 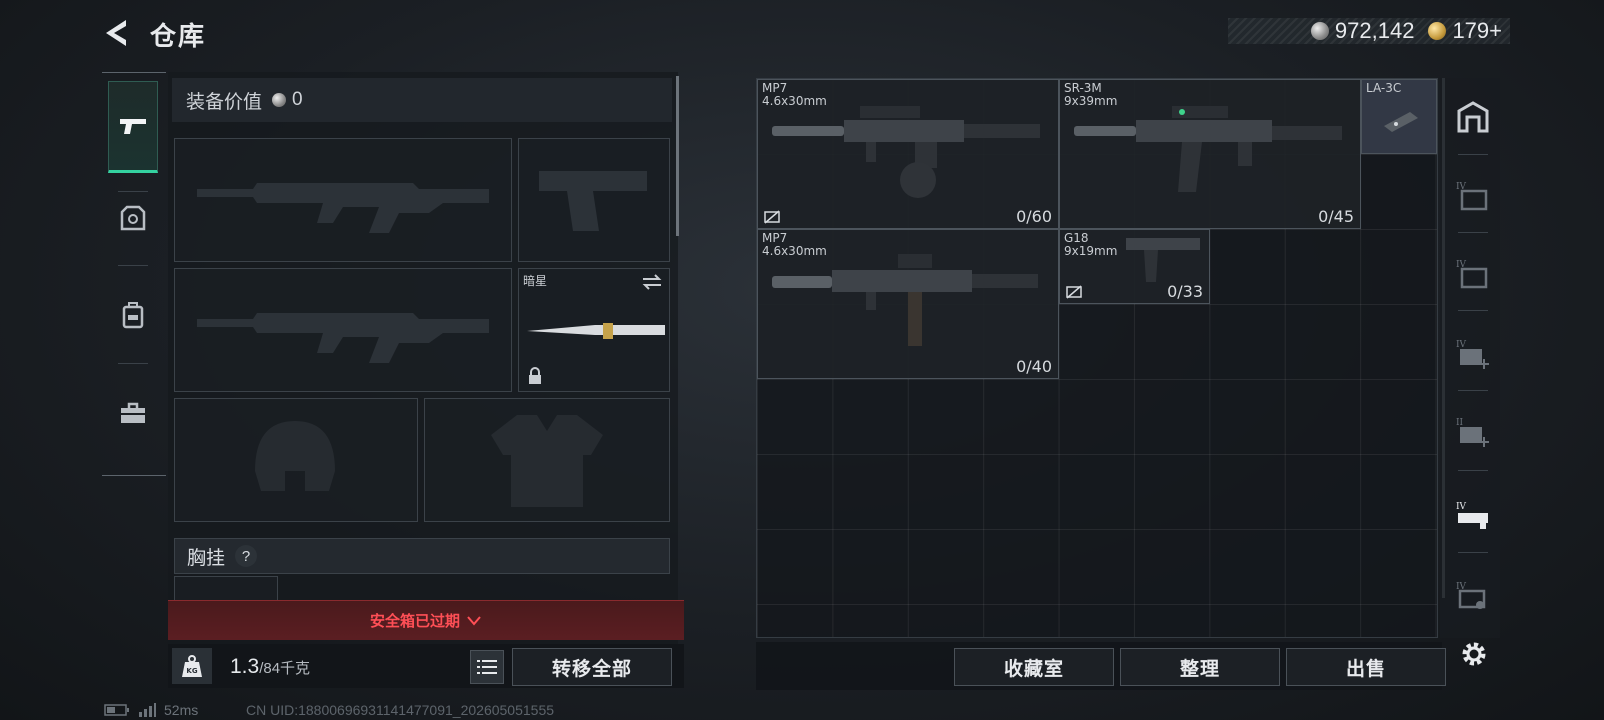 I want to click on status-bar: 52ms, so click(x=151, y=710).